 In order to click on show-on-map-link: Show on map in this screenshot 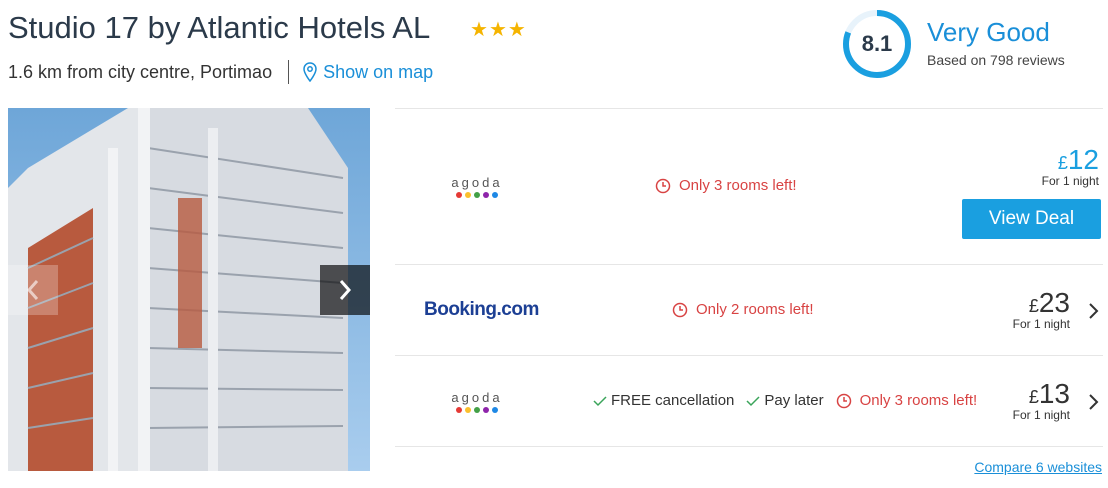, I will do `click(368, 72)`.